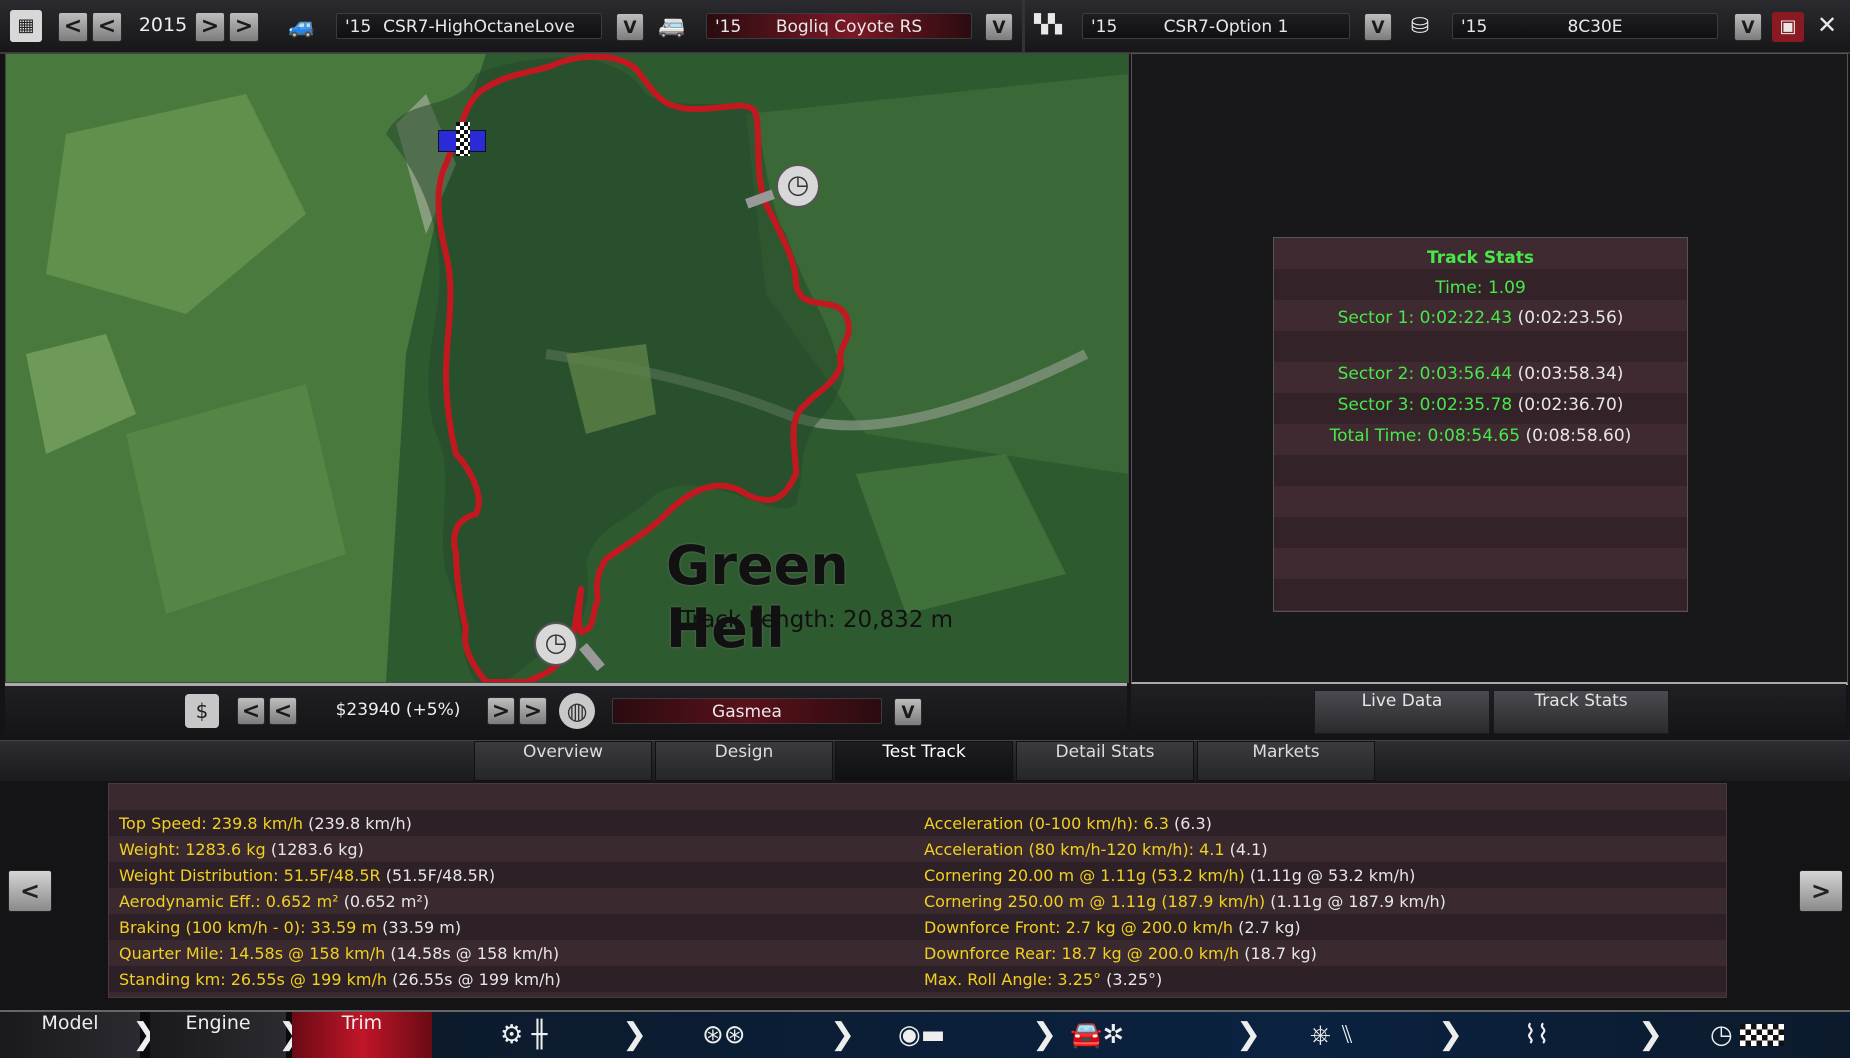  Describe the element at coordinates (1425, 436) in the screenshot. I see `total-time: Total Time: 0:08:54.65` at that location.